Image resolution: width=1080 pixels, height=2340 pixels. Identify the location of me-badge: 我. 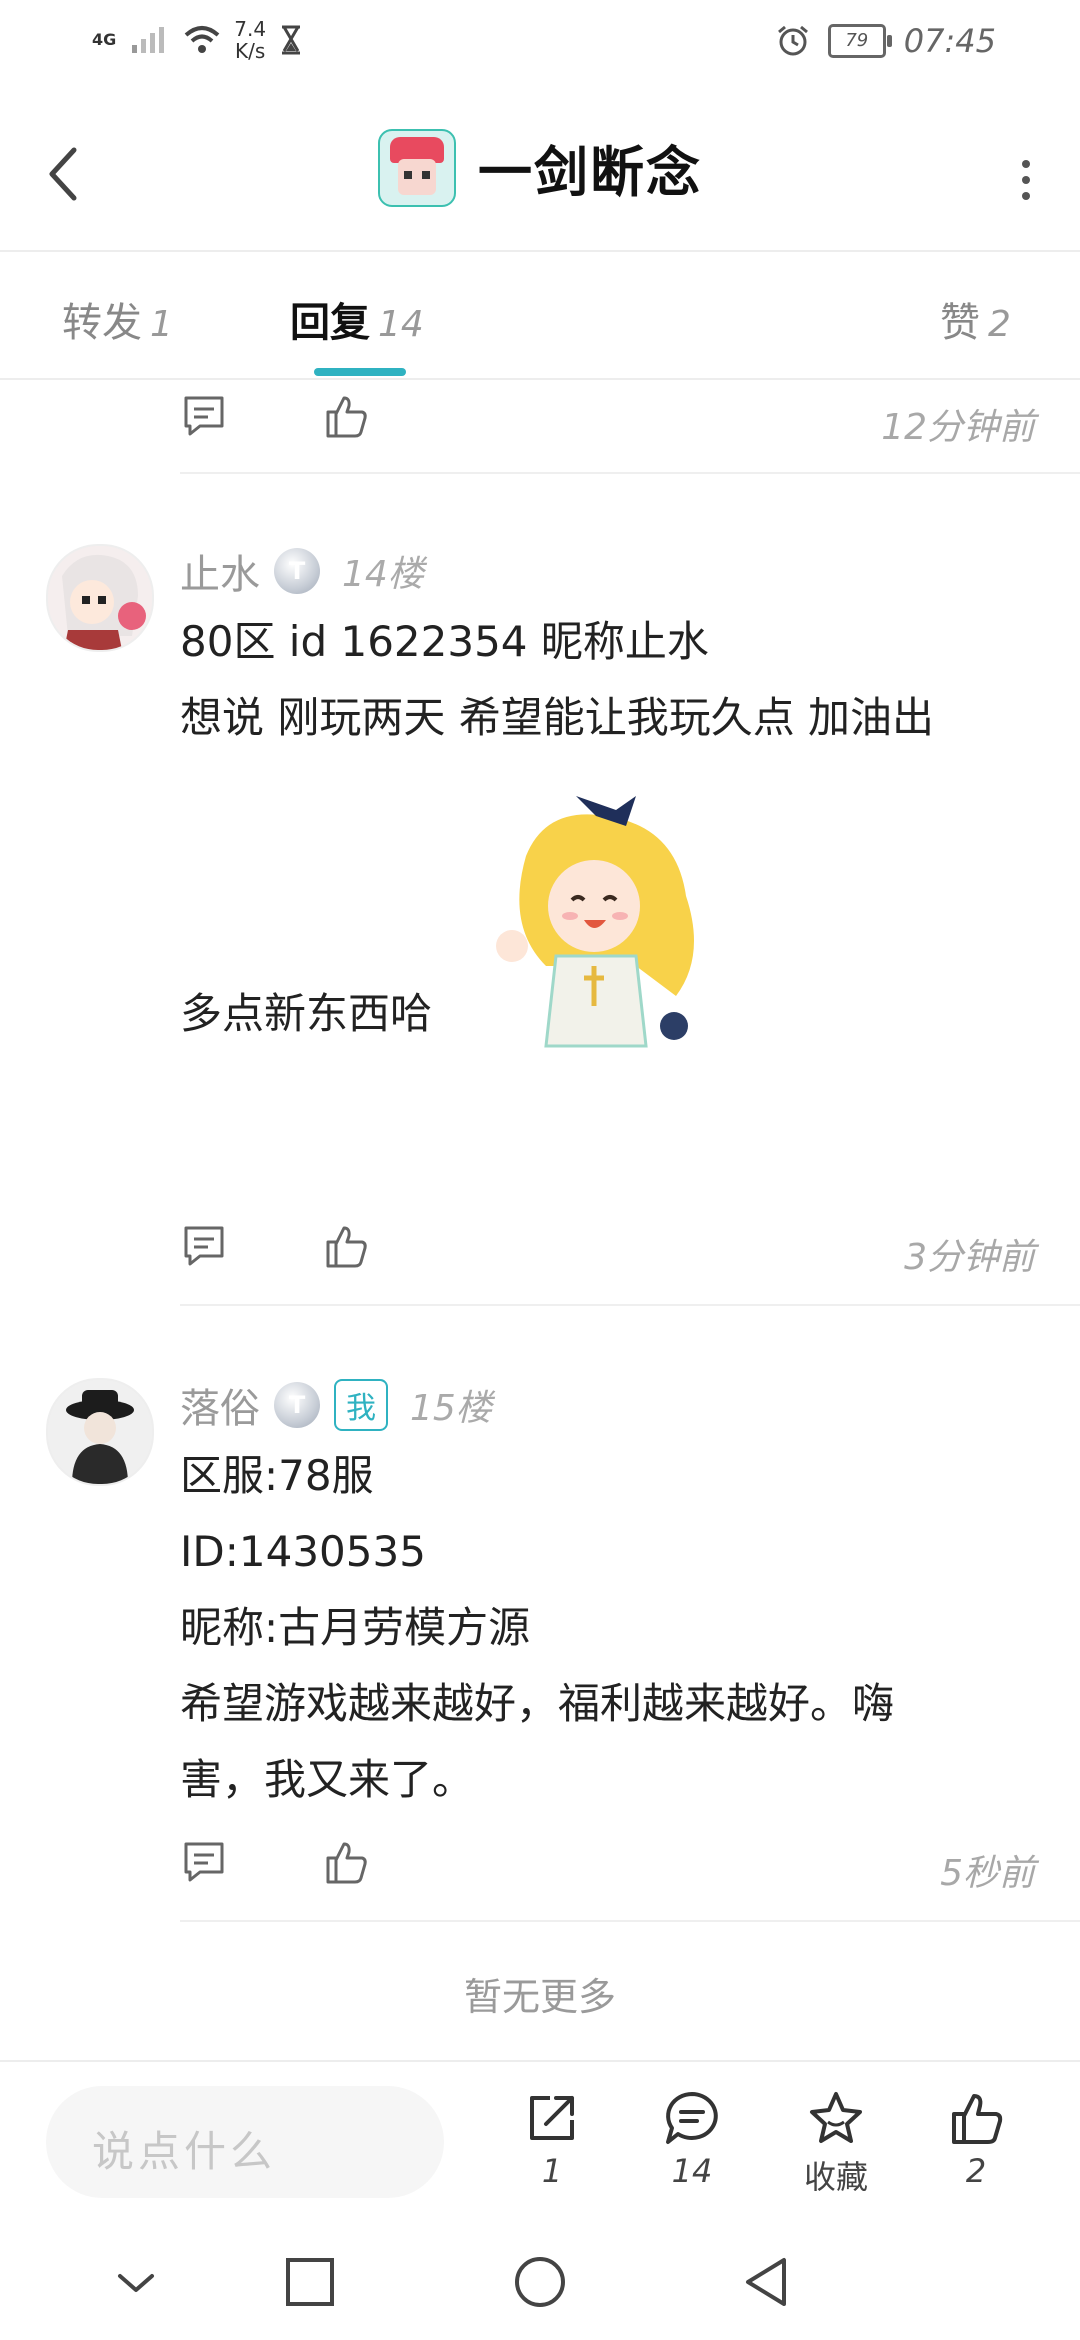
(361, 1405).